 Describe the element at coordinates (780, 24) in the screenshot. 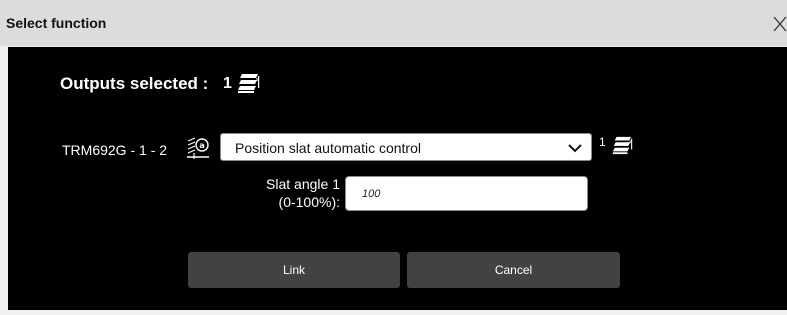

I see `close-icon` at that location.